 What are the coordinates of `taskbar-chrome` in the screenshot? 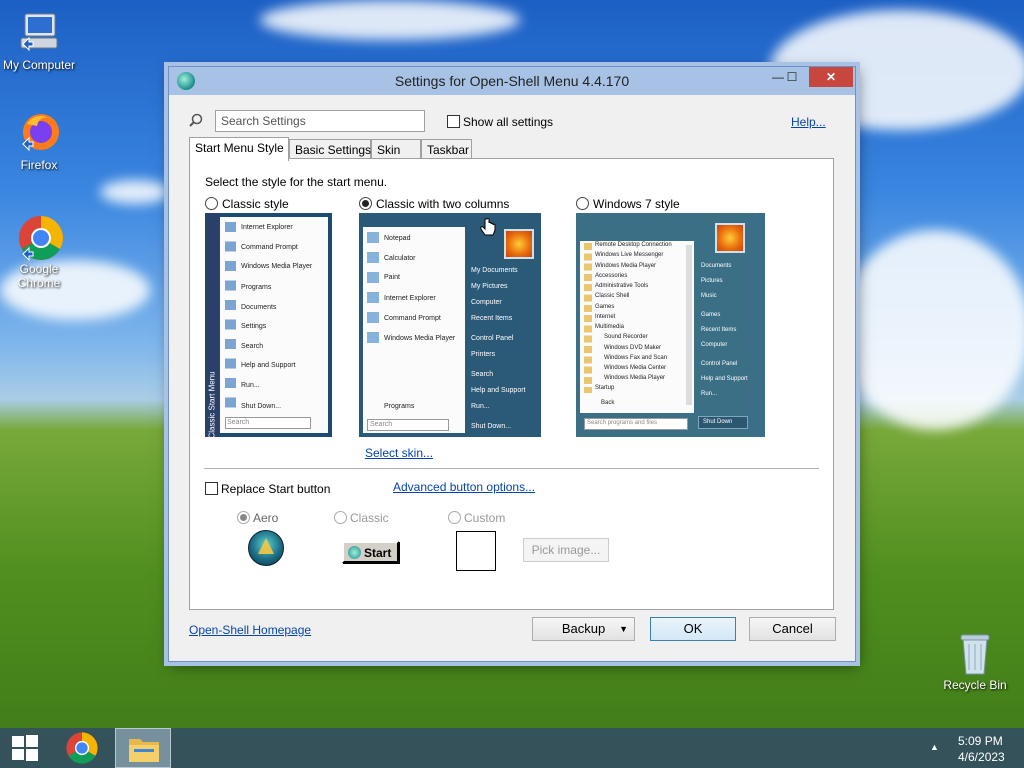 It's located at (82, 748).